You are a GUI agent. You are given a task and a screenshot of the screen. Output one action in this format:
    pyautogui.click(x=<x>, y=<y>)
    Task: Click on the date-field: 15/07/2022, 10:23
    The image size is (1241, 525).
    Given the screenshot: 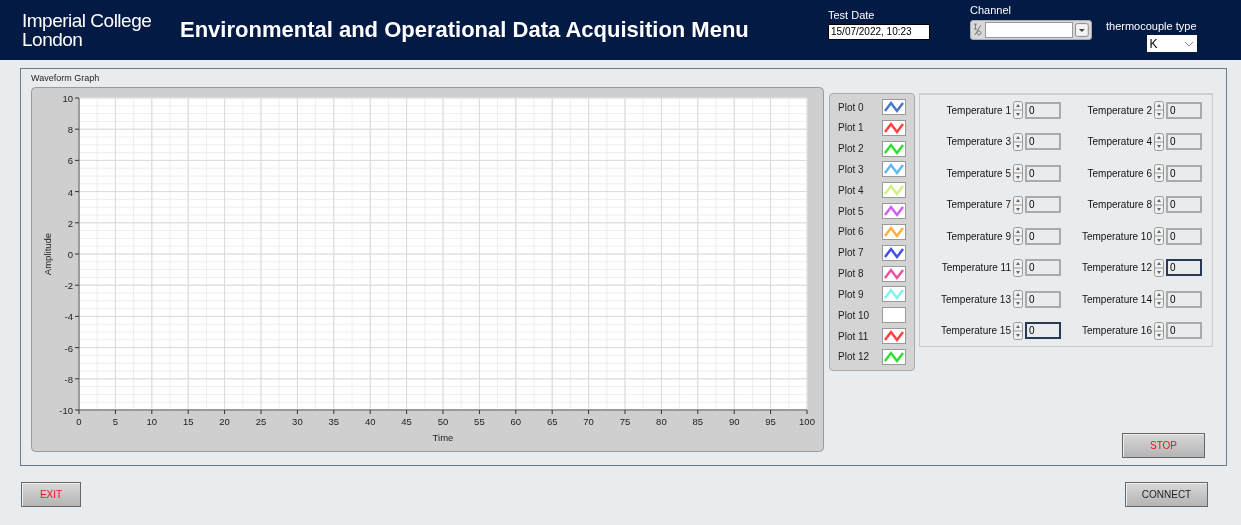 What is the action you would take?
    pyautogui.click(x=879, y=31)
    